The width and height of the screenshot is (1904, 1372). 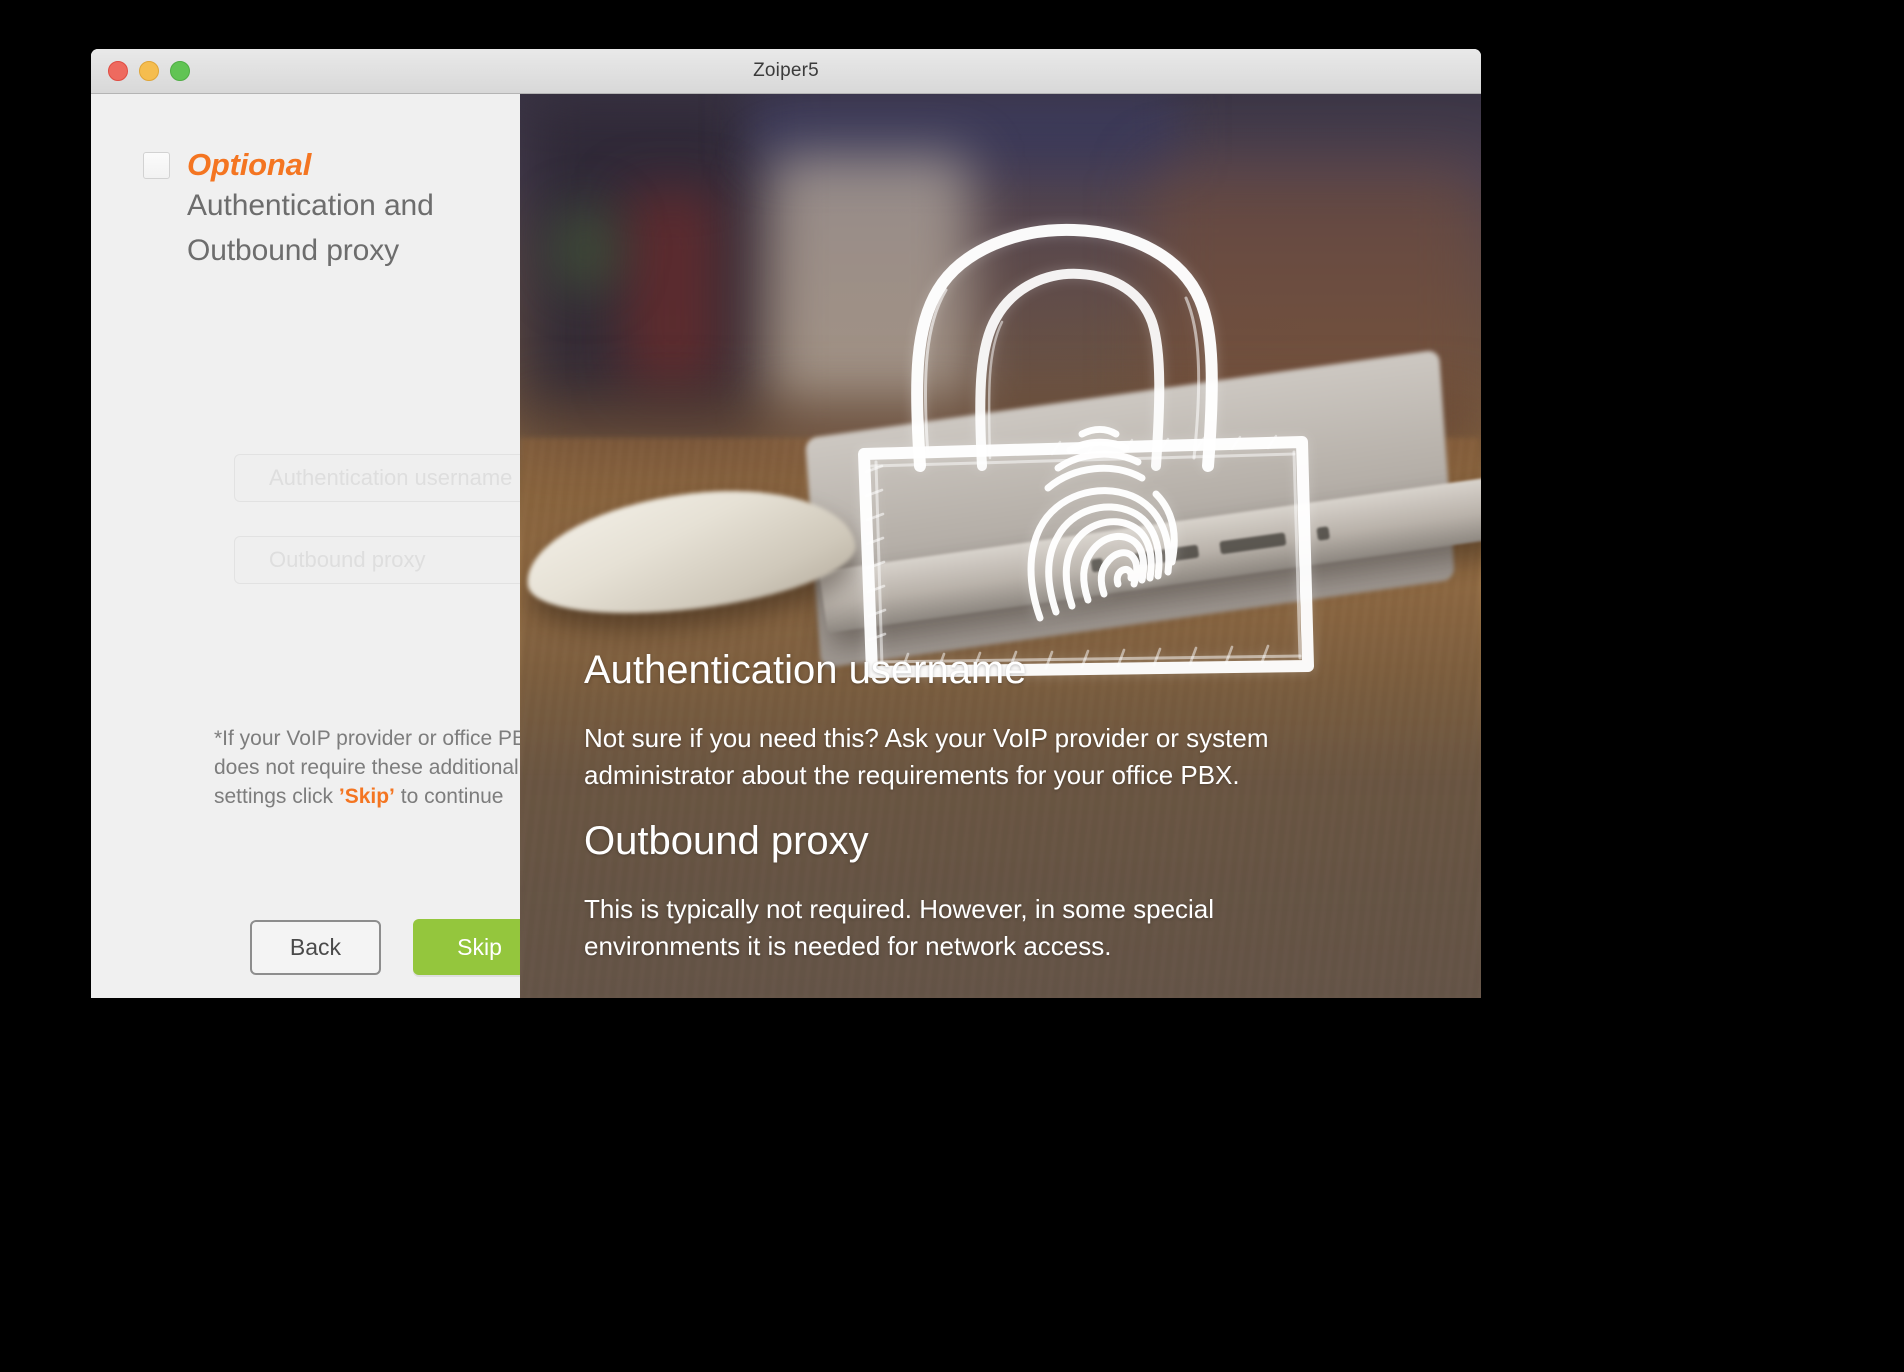 I want to click on hero-heading-auth-username: Authentication username, so click(x=805, y=670).